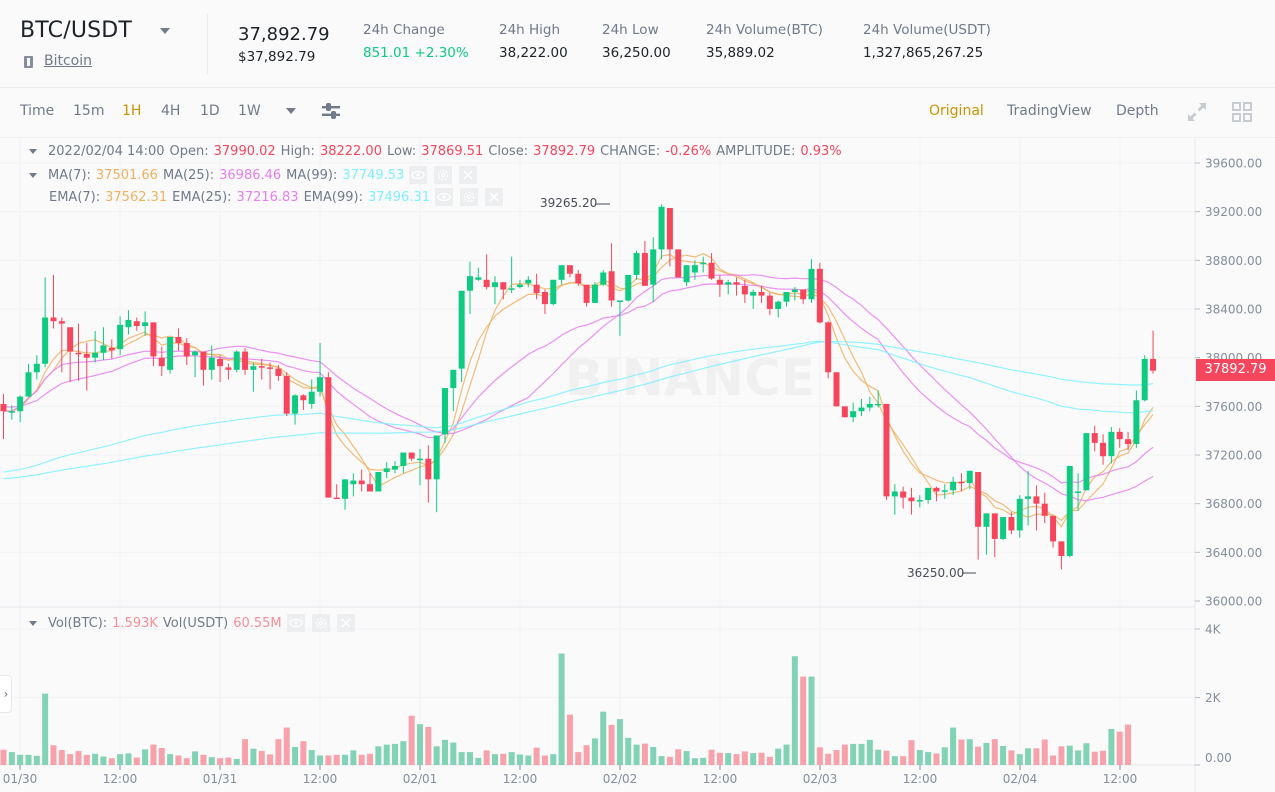  What do you see at coordinates (469, 197) in the screenshot?
I see `ema-settings-gear-icon` at bounding box center [469, 197].